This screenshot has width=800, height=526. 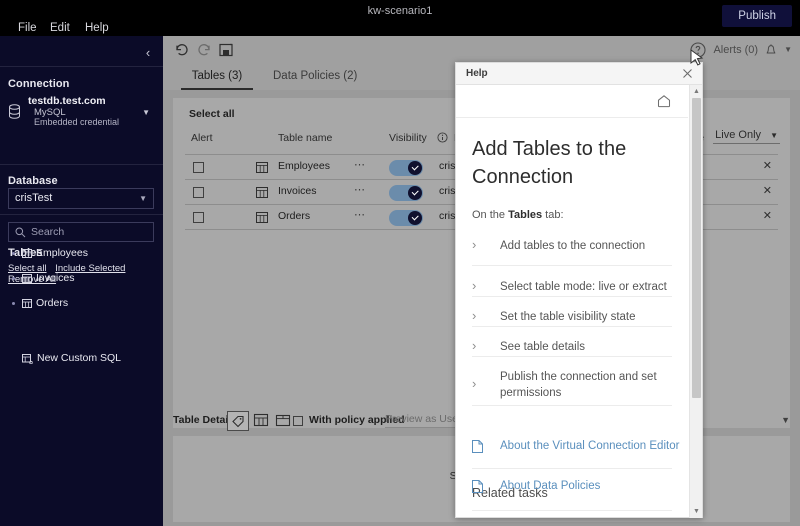 What do you see at coordinates (148, 53) in the screenshot?
I see `sidebar-collapse-chevron-left-icon: ‹` at bounding box center [148, 53].